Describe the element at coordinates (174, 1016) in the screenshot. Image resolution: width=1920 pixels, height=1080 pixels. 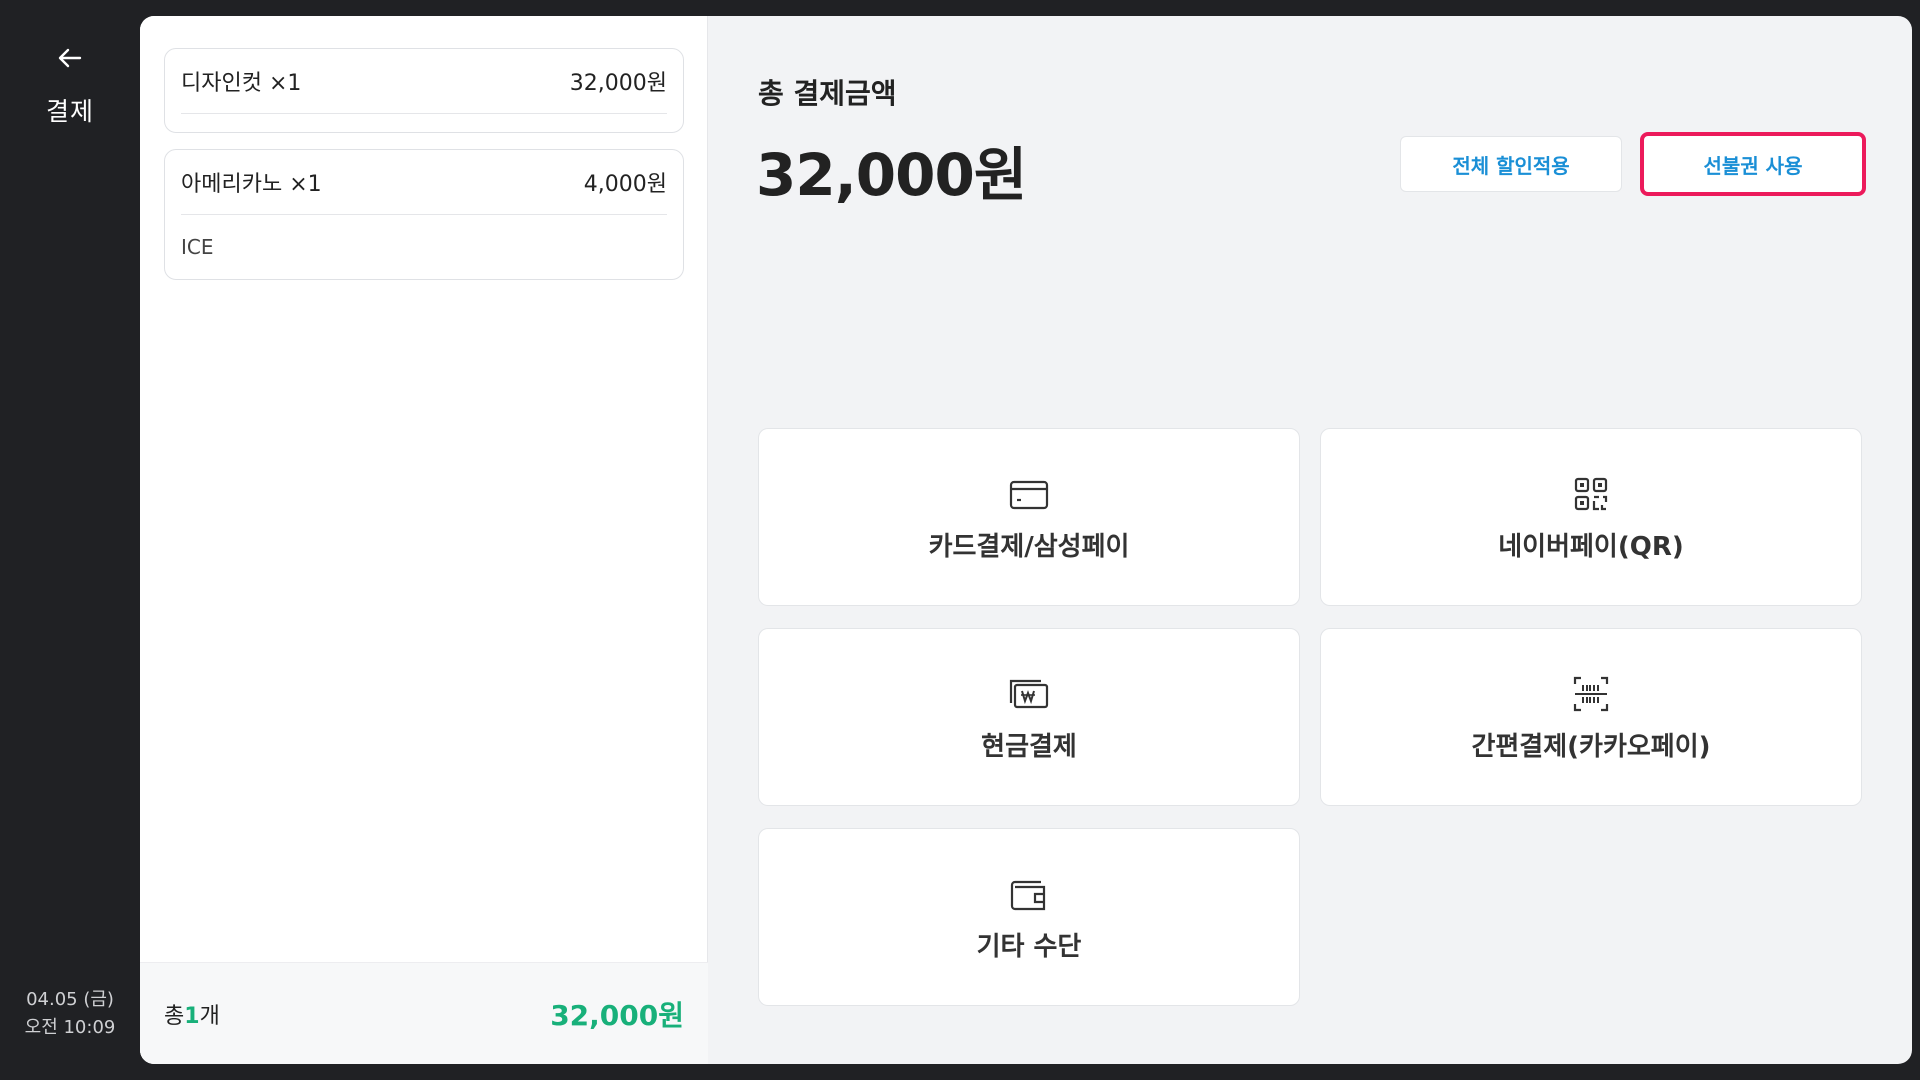
I see `count-prefix: 총` at that location.